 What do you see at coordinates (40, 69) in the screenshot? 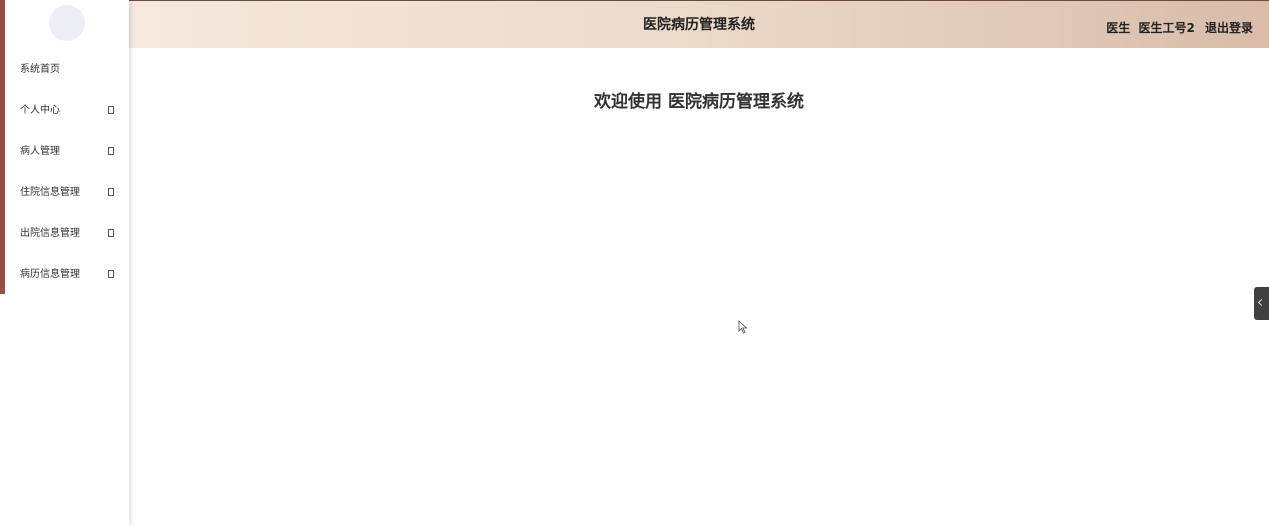
I see `sidebar-item-label: 系统首页` at bounding box center [40, 69].